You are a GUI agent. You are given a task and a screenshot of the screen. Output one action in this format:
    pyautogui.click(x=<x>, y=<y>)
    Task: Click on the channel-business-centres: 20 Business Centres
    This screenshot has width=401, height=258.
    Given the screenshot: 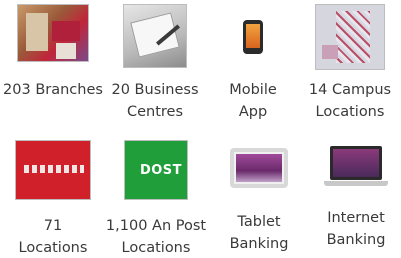 What is the action you would take?
    pyautogui.click(x=155, y=62)
    